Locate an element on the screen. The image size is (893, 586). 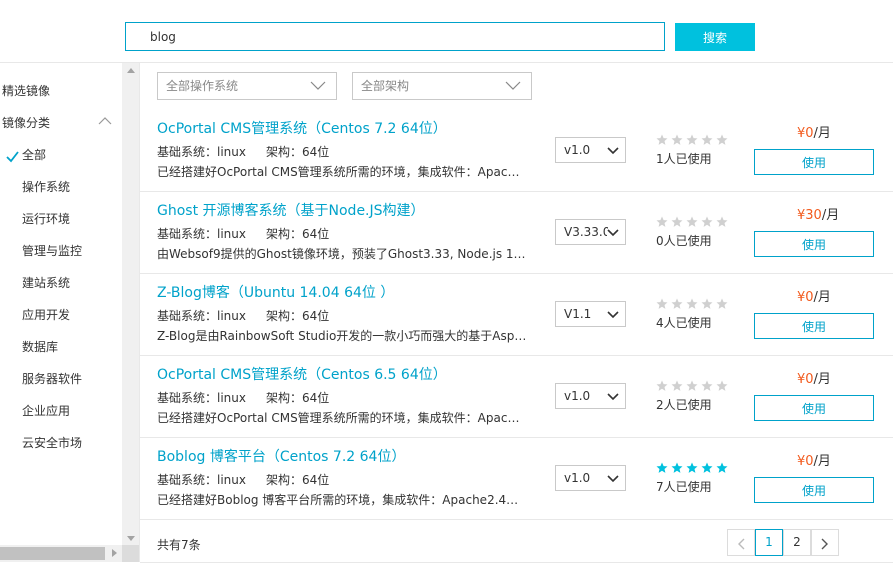
sidebar-item-app-dev: 应用开发 is located at coordinates (46, 314).